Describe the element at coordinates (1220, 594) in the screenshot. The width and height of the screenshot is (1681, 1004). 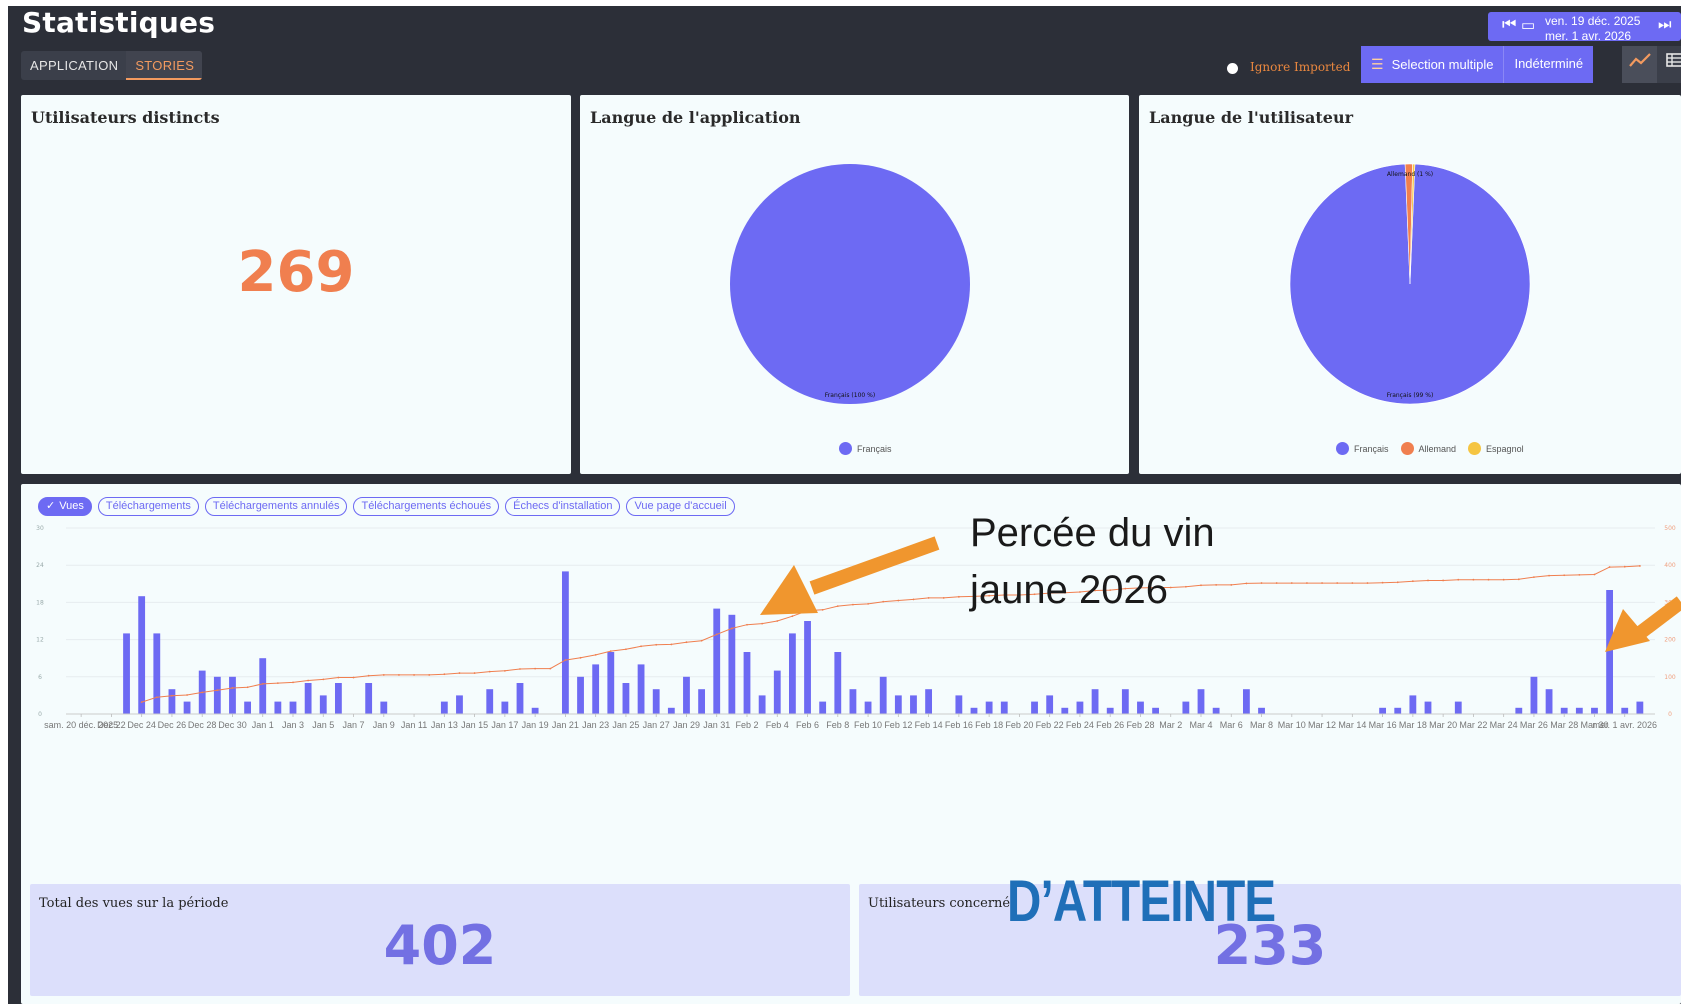
I see `annotation-arrows` at that location.